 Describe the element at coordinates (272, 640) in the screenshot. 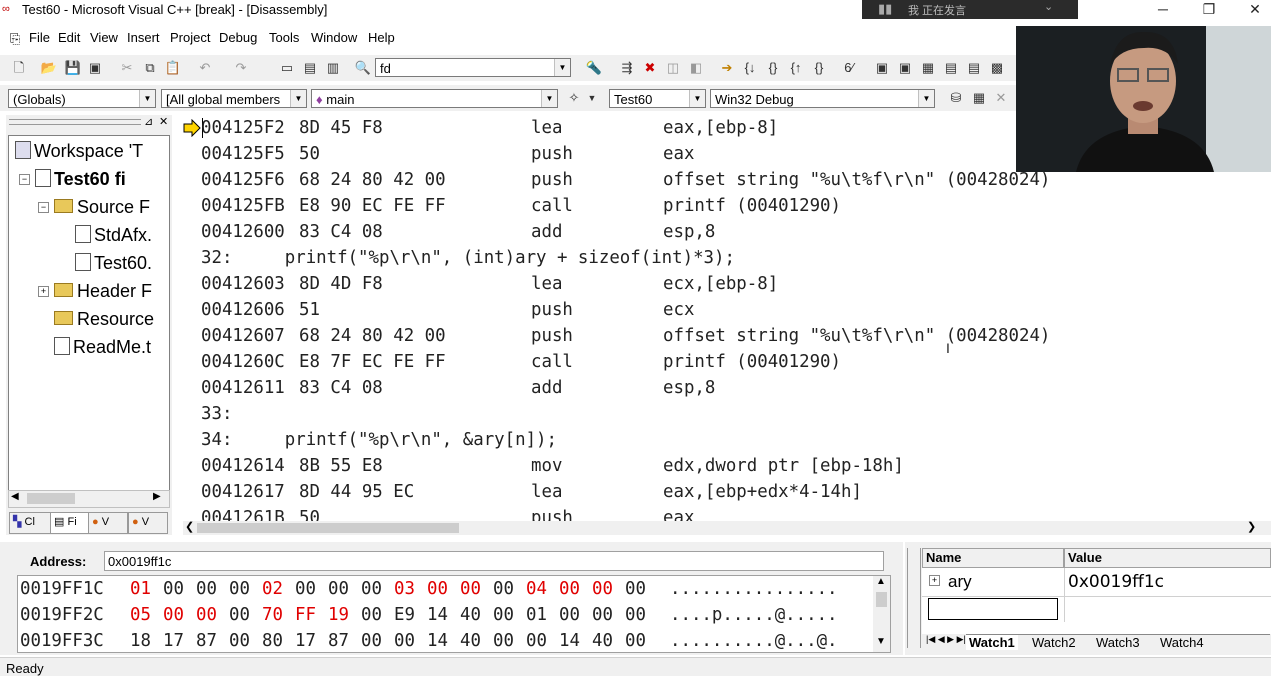

I see `memory-byte: 80` at that location.